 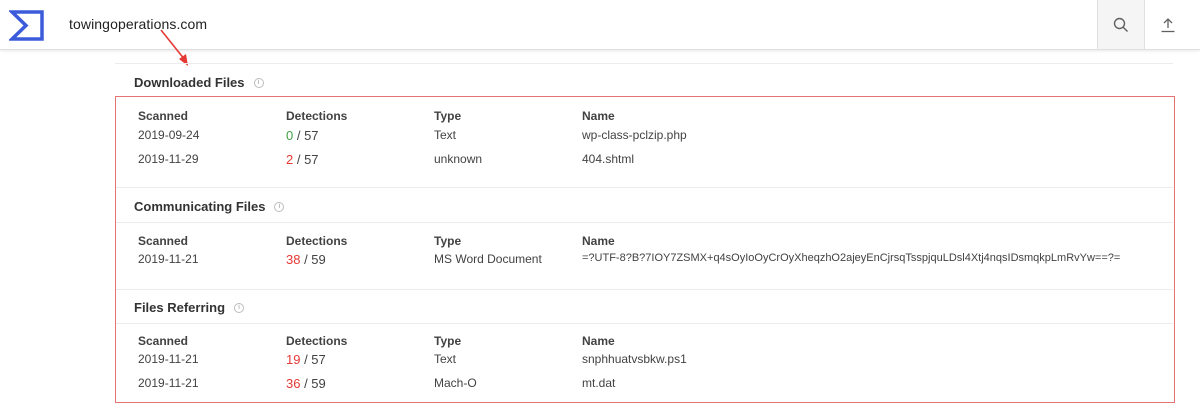 I want to click on file-name-link: 404.shtml, so click(x=608, y=159).